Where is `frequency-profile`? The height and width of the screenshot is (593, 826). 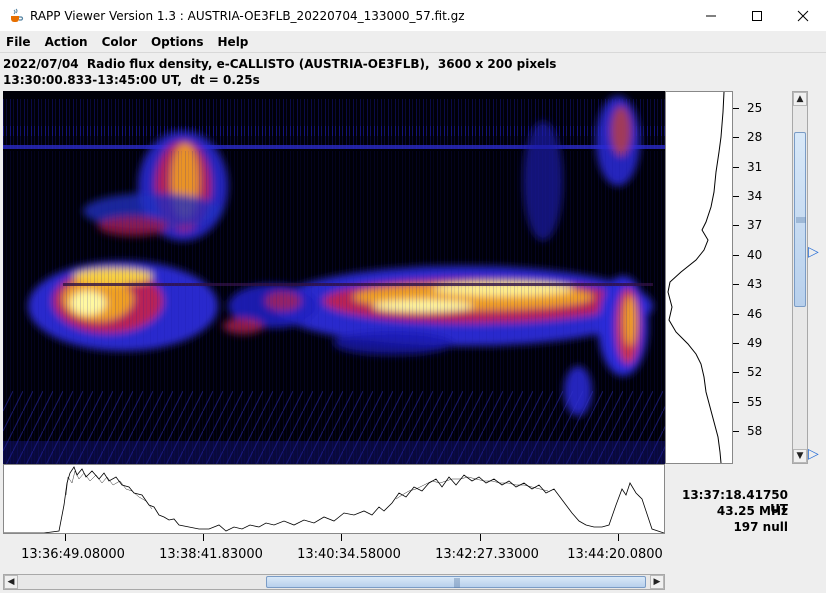 frequency-profile is located at coordinates (699, 277).